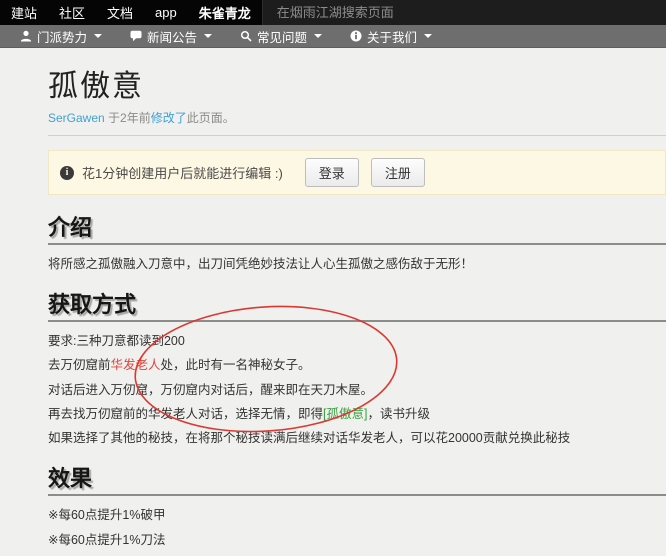  I want to click on paragraph: 再去找万仞窟前的华发老人对话，选择无情，即得[孤傲意]，读书升级, so click(357, 414).